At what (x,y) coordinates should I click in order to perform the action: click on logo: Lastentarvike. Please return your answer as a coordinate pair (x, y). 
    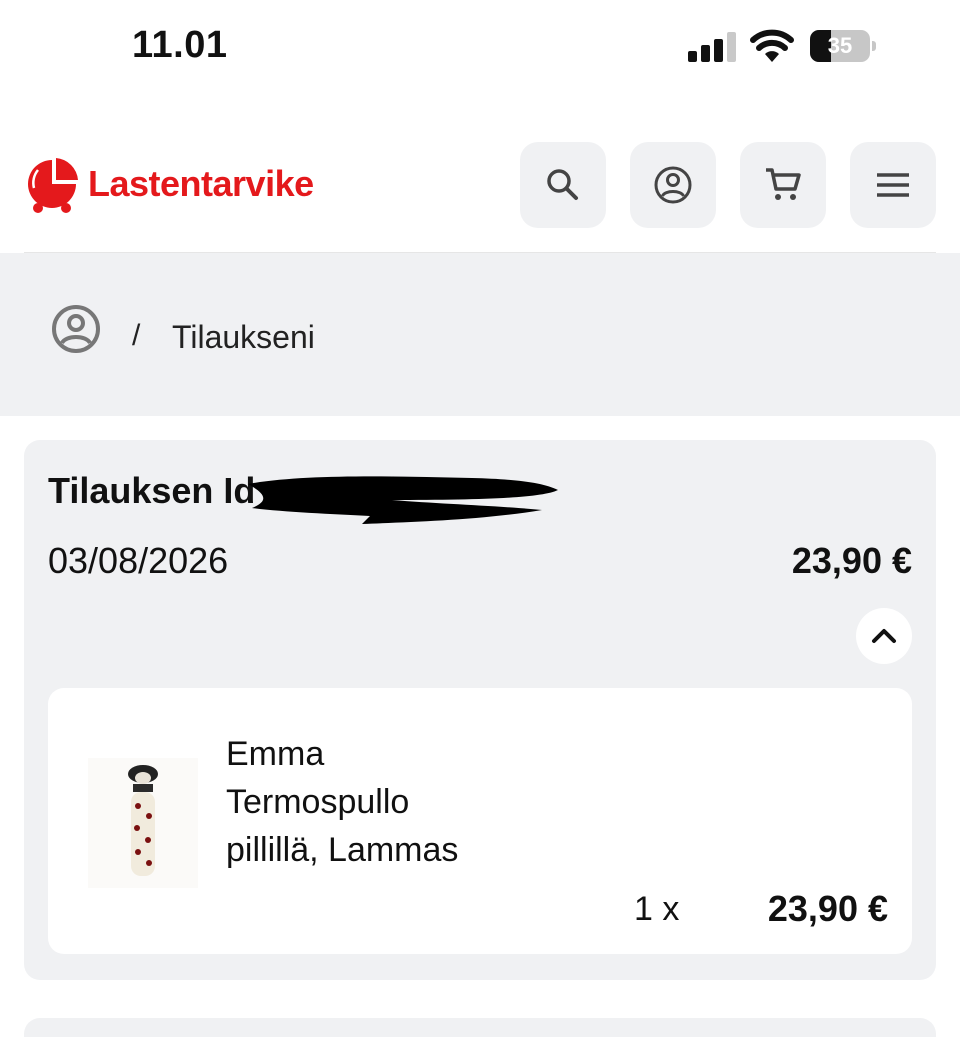
    Looking at the image, I should click on (169, 184).